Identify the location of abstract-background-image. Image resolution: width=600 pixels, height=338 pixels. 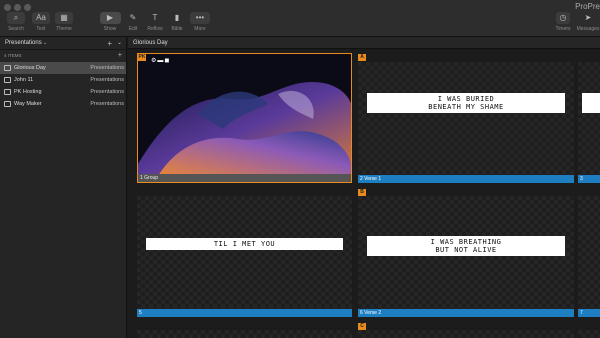
(244, 114).